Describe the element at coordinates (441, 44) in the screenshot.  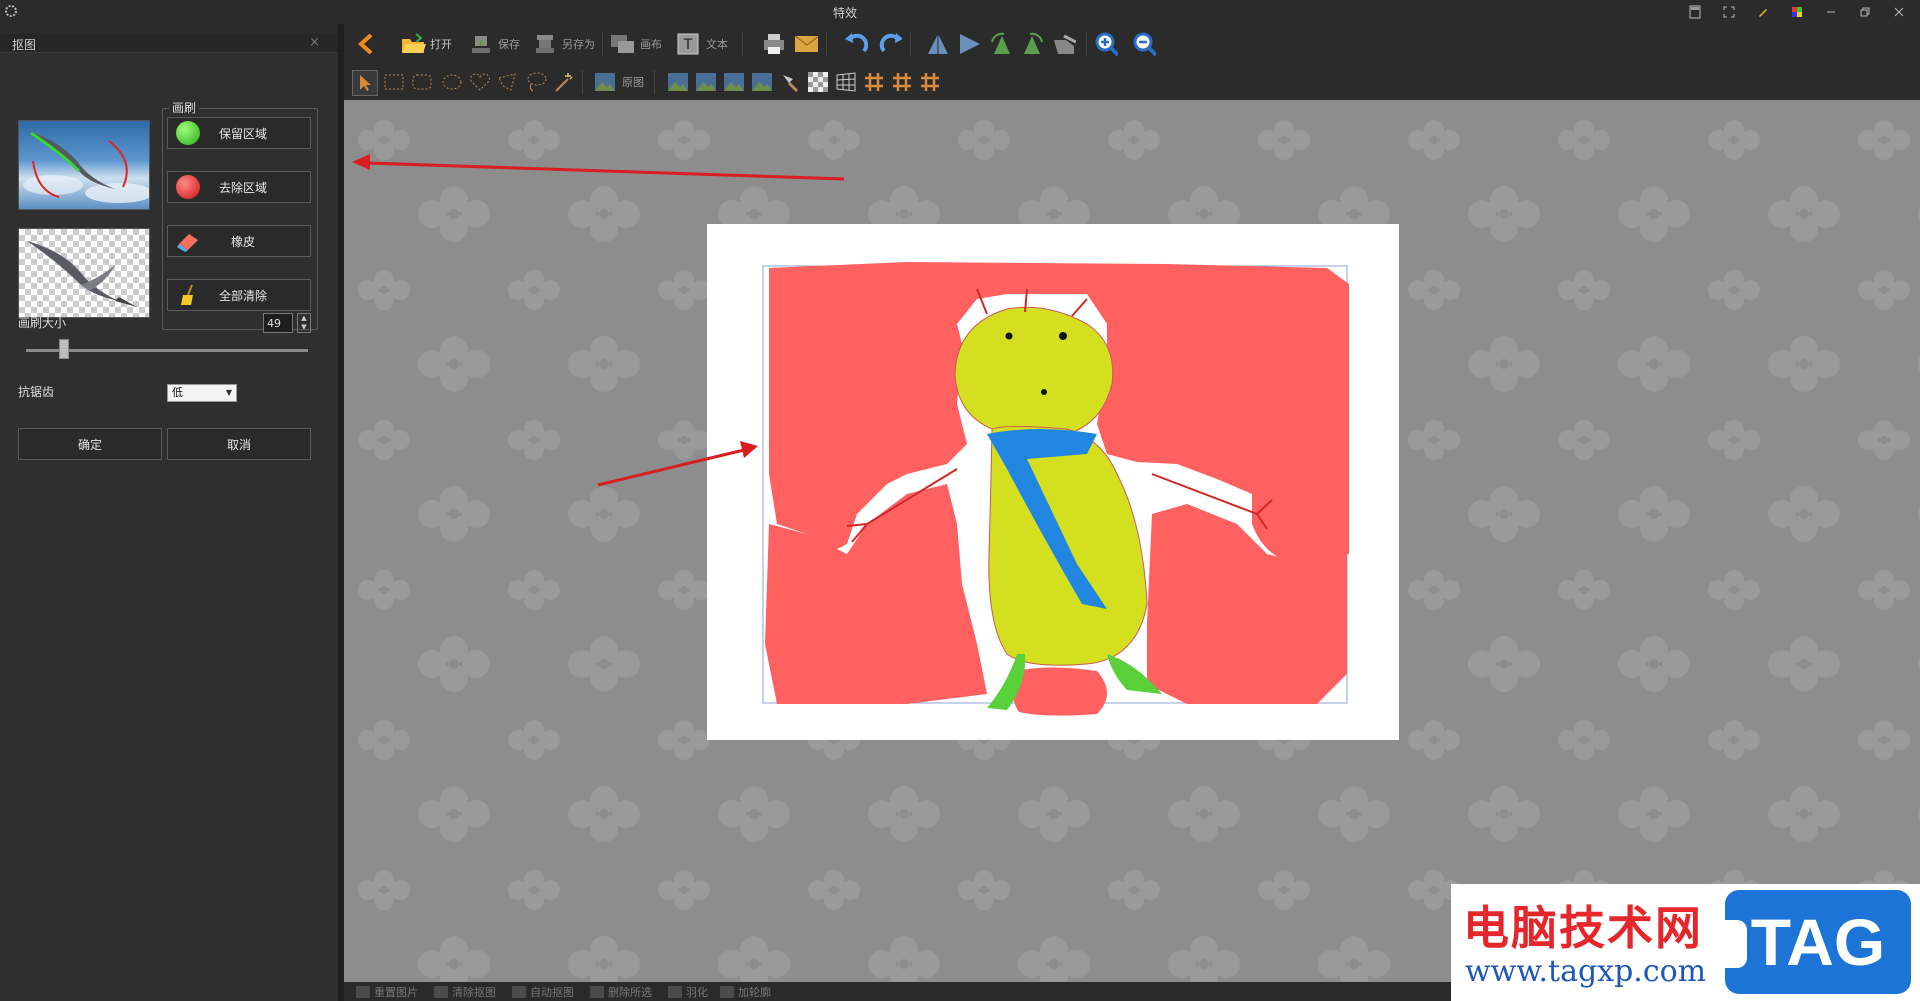
I see `open-label: 打开` at that location.